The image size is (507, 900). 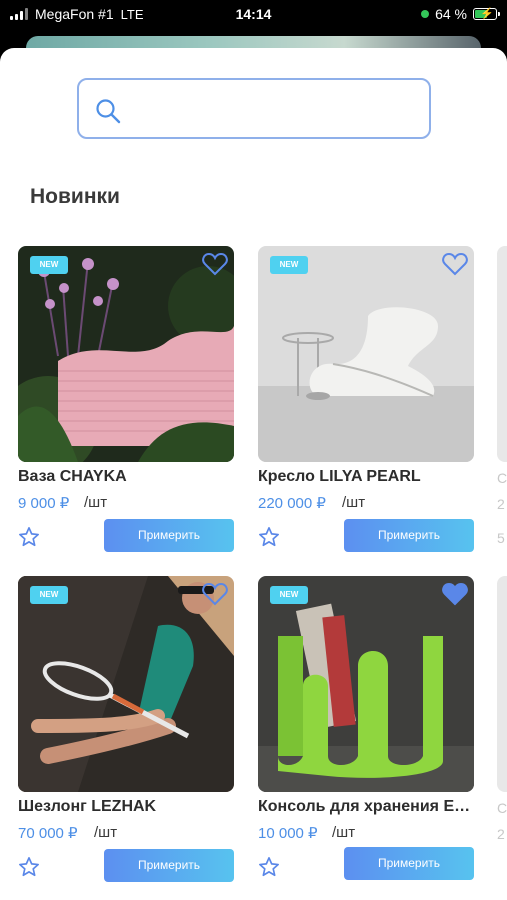 I want to click on status-right: 64 % ⚡, so click(x=460, y=14).